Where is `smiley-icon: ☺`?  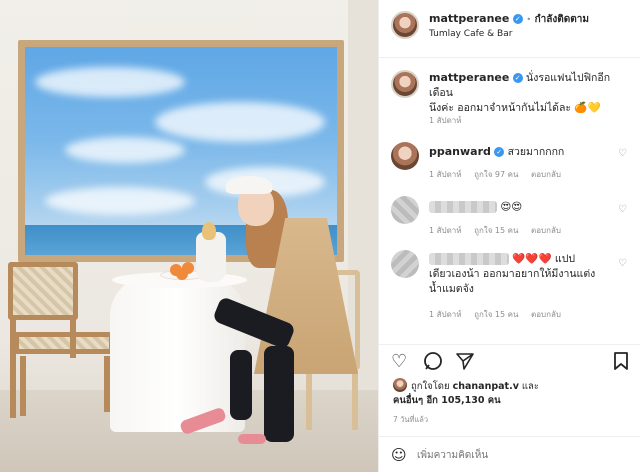
smiley-icon: ☺ is located at coordinates (399, 455).